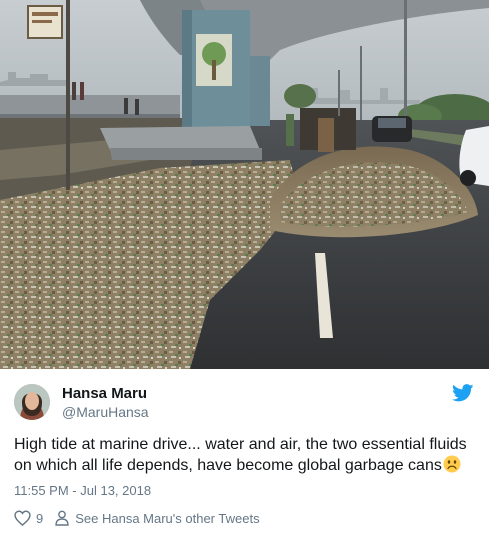  I want to click on display-name: Hansa Maru, so click(104, 393).